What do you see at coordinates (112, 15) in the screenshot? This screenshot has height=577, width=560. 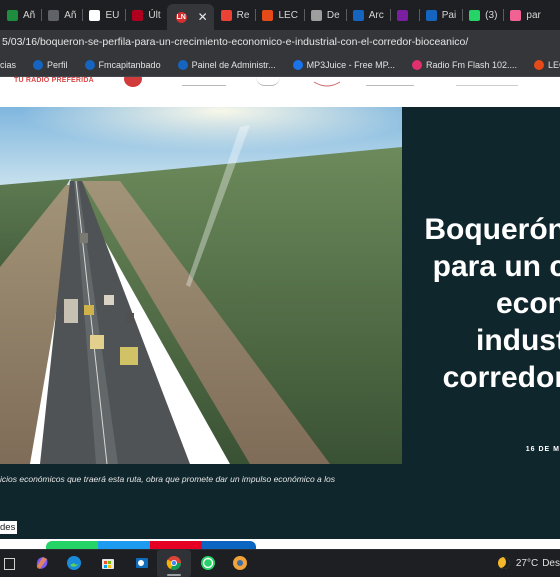 I see `tab-label: EU` at bounding box center [112, 15].